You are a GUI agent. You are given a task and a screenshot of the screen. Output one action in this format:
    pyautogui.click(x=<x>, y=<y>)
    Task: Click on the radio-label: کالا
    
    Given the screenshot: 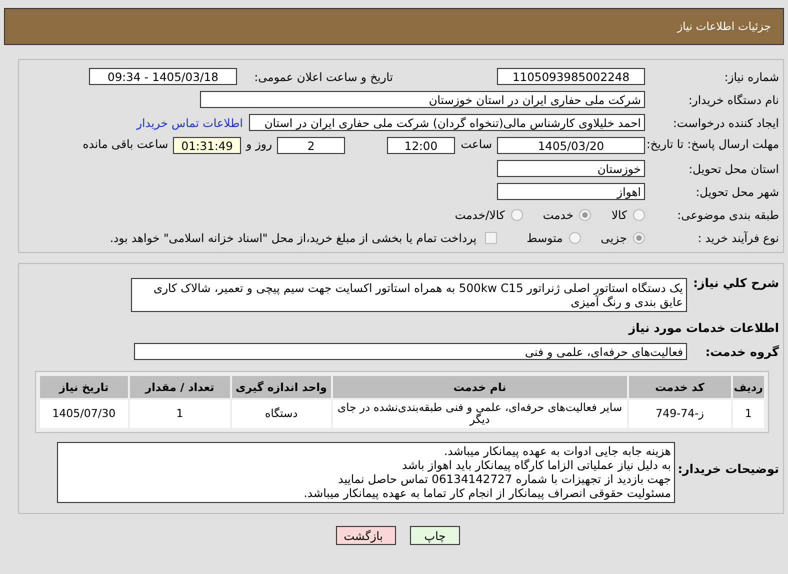 What is the action you would take?
    pyautogui.click(x=619, y=215)
    